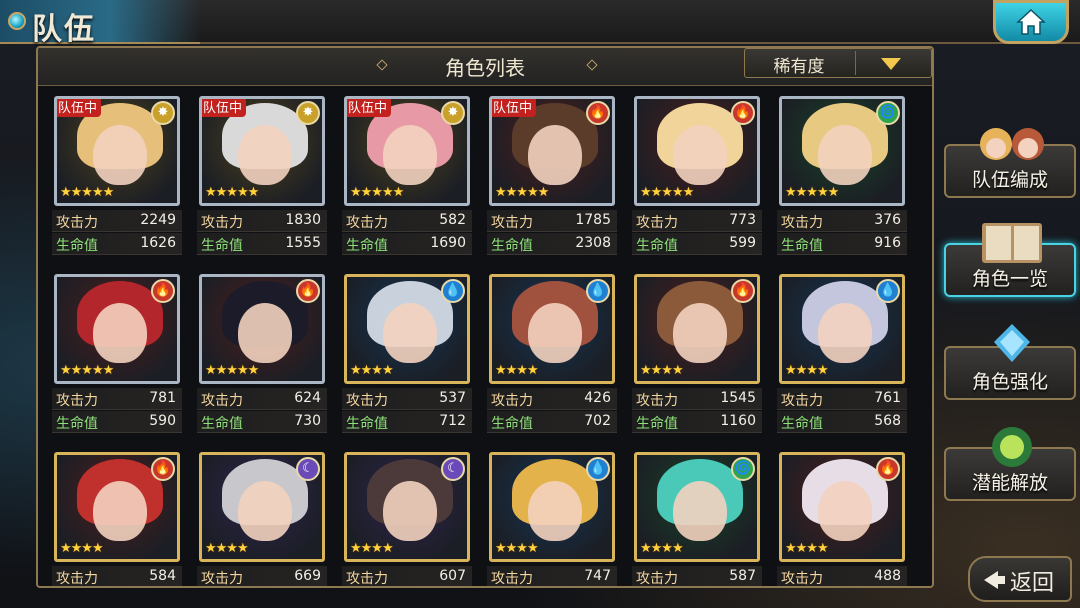 Image resolution: width=1080 pixels, height=608 pixels. I want to click on character-card: 🔥 ★★★★★ 攻击力 781 生命值 590, so click(117, 357).